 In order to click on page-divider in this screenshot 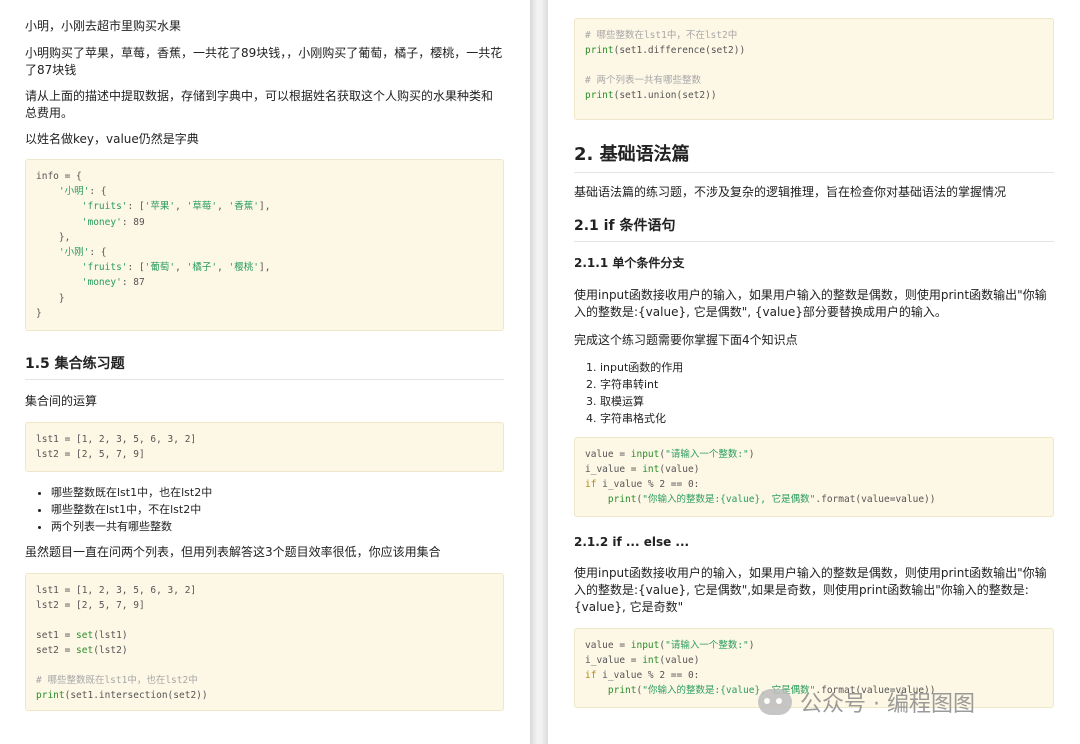, I will do `click(539, 372)`.